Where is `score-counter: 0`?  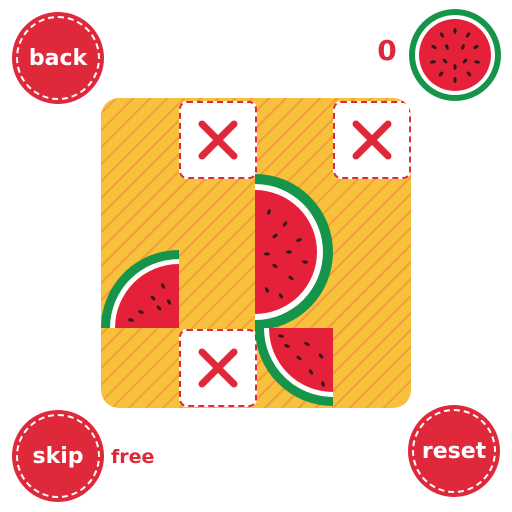
score-counter: 0 is located at coordinates (387, 50).